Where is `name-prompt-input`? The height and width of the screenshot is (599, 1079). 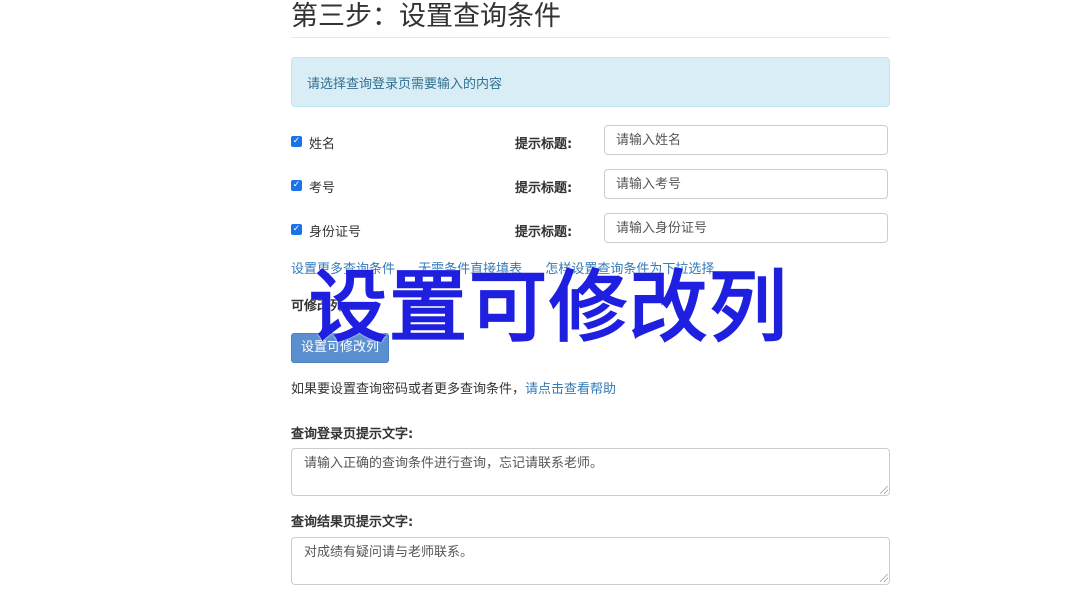
name-prompt-input is located at coordinates (746, 140).